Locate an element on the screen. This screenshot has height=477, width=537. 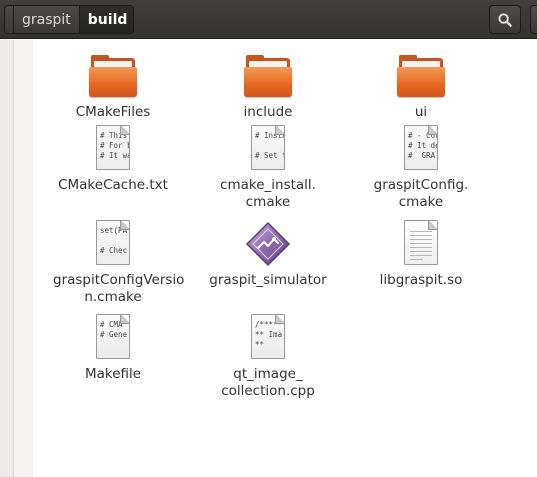
file-item-graspit-simulator: graspit_simulator is located at coordinates (268, 262).